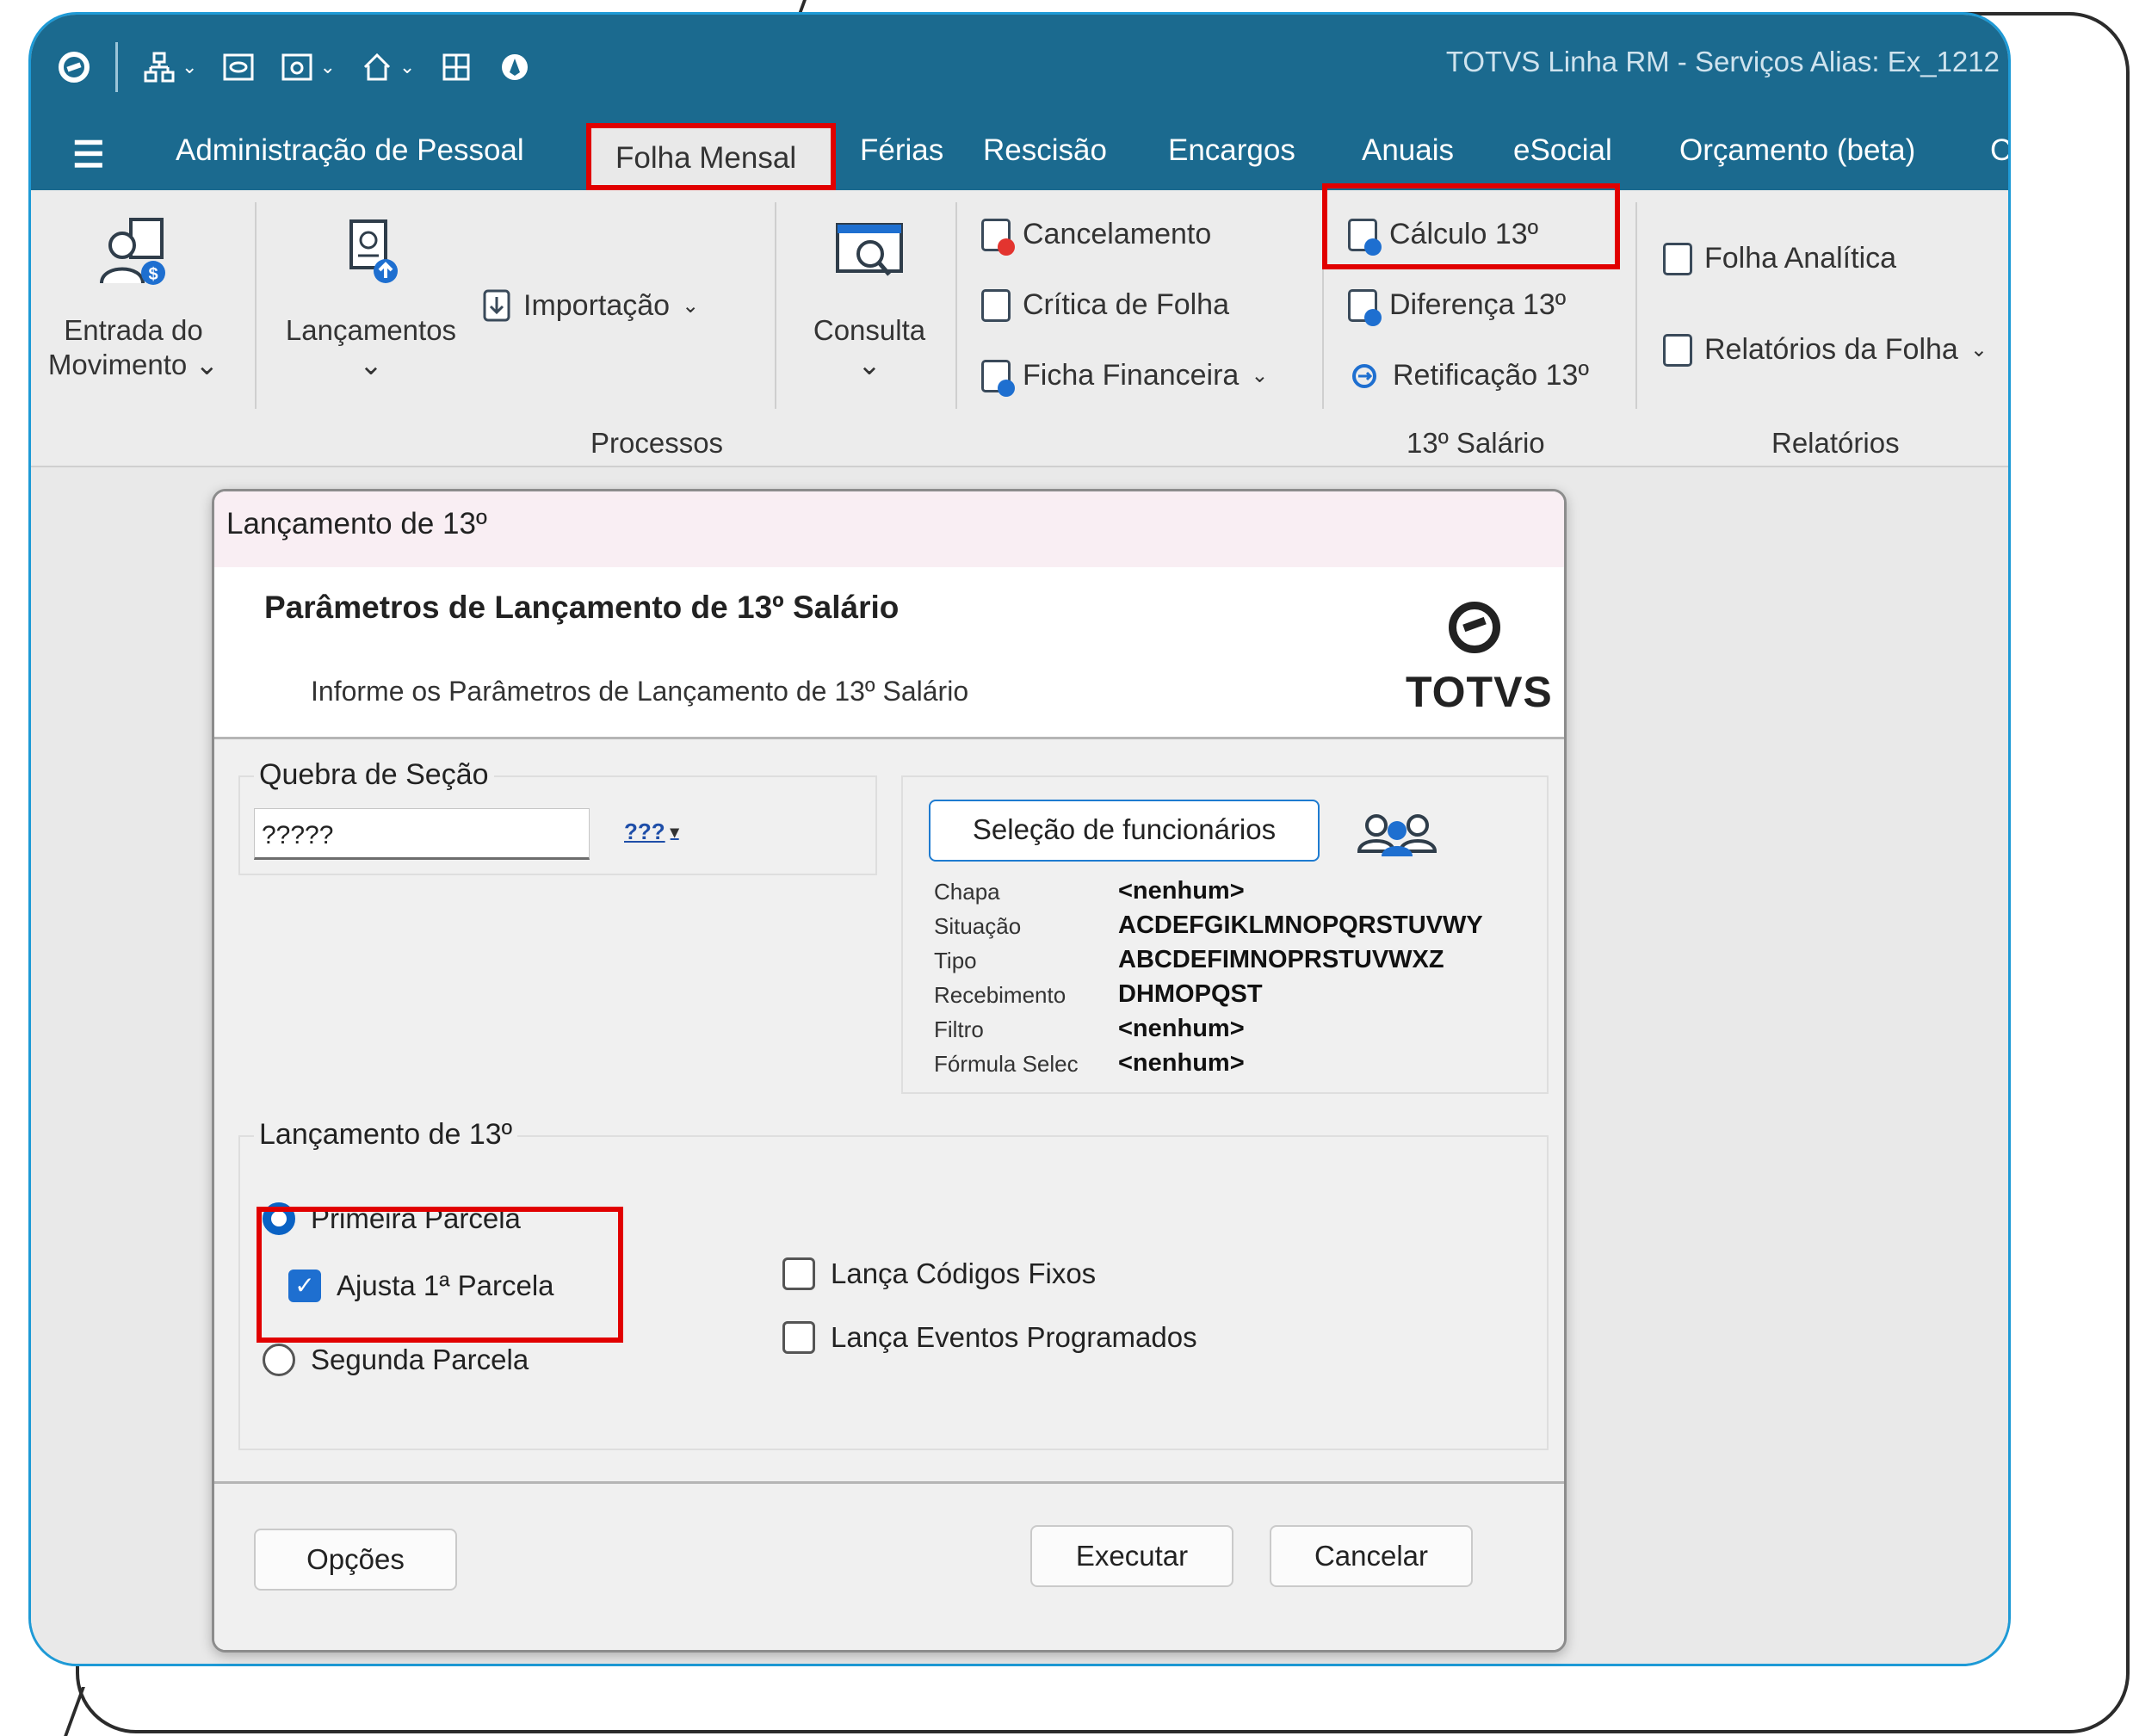 This screenshot has height=1736, width=2133. I want to click on quebra-secao-input: ?????, so click(422, 834).